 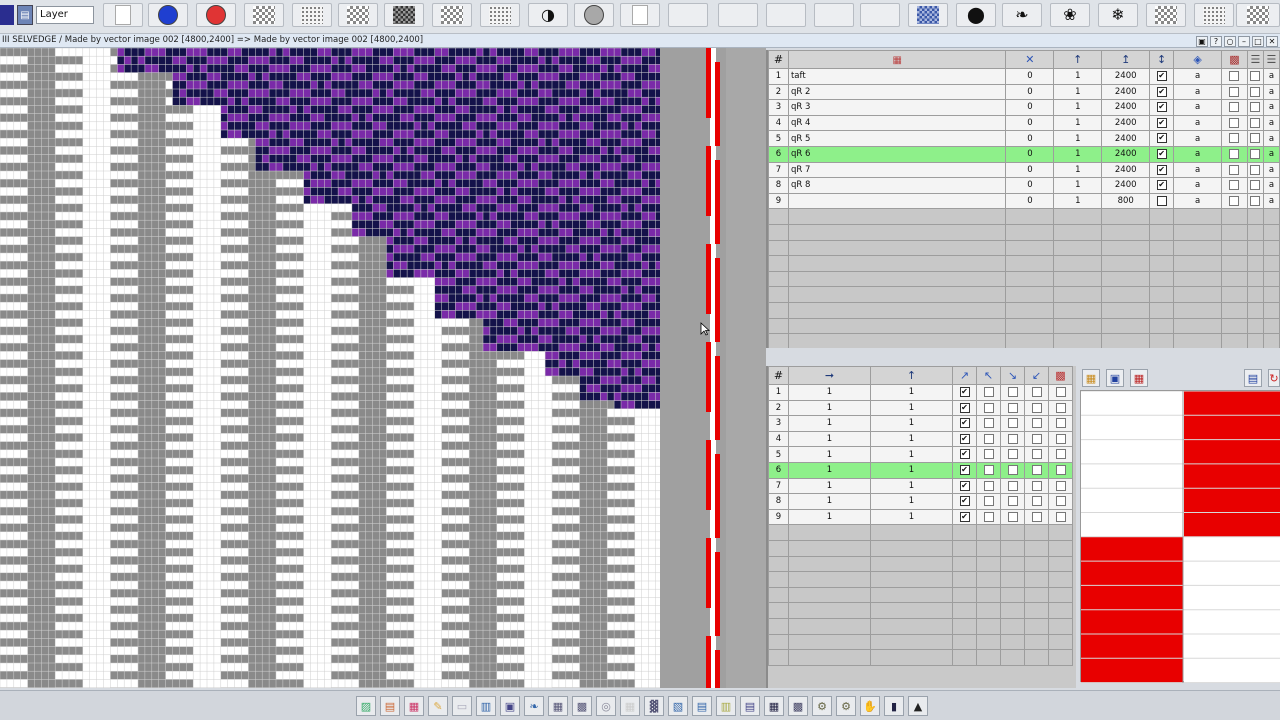 I want to click on blank-swatch-icon, so click(x=640, y=15).